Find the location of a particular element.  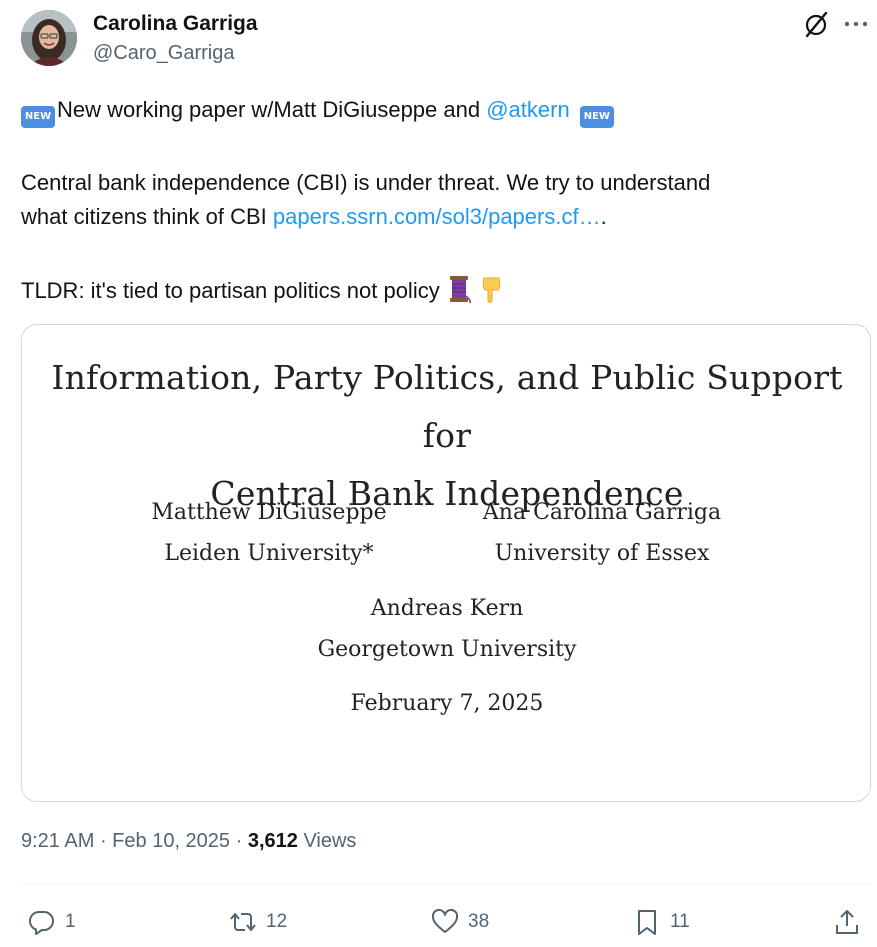

avatar is located at coordinates (49, 38).